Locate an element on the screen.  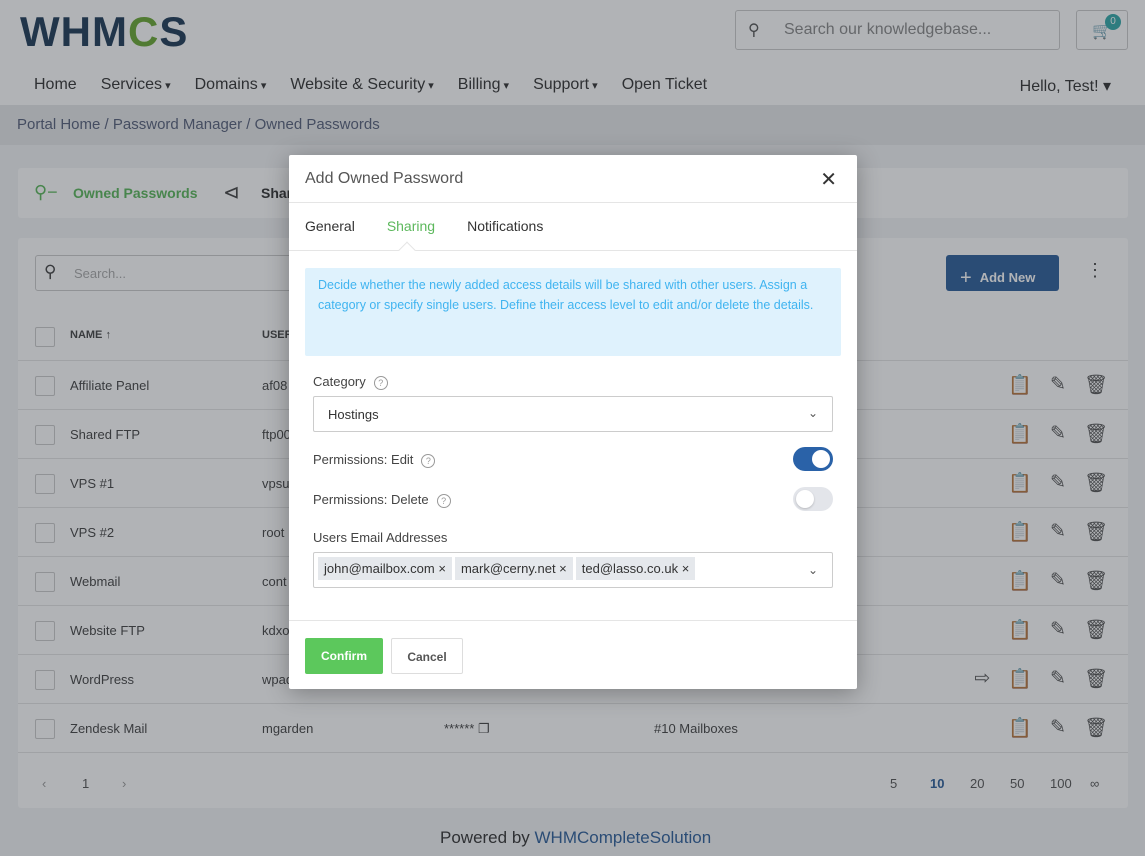
close-icon: ✕ is located at coordinates (828, 179).